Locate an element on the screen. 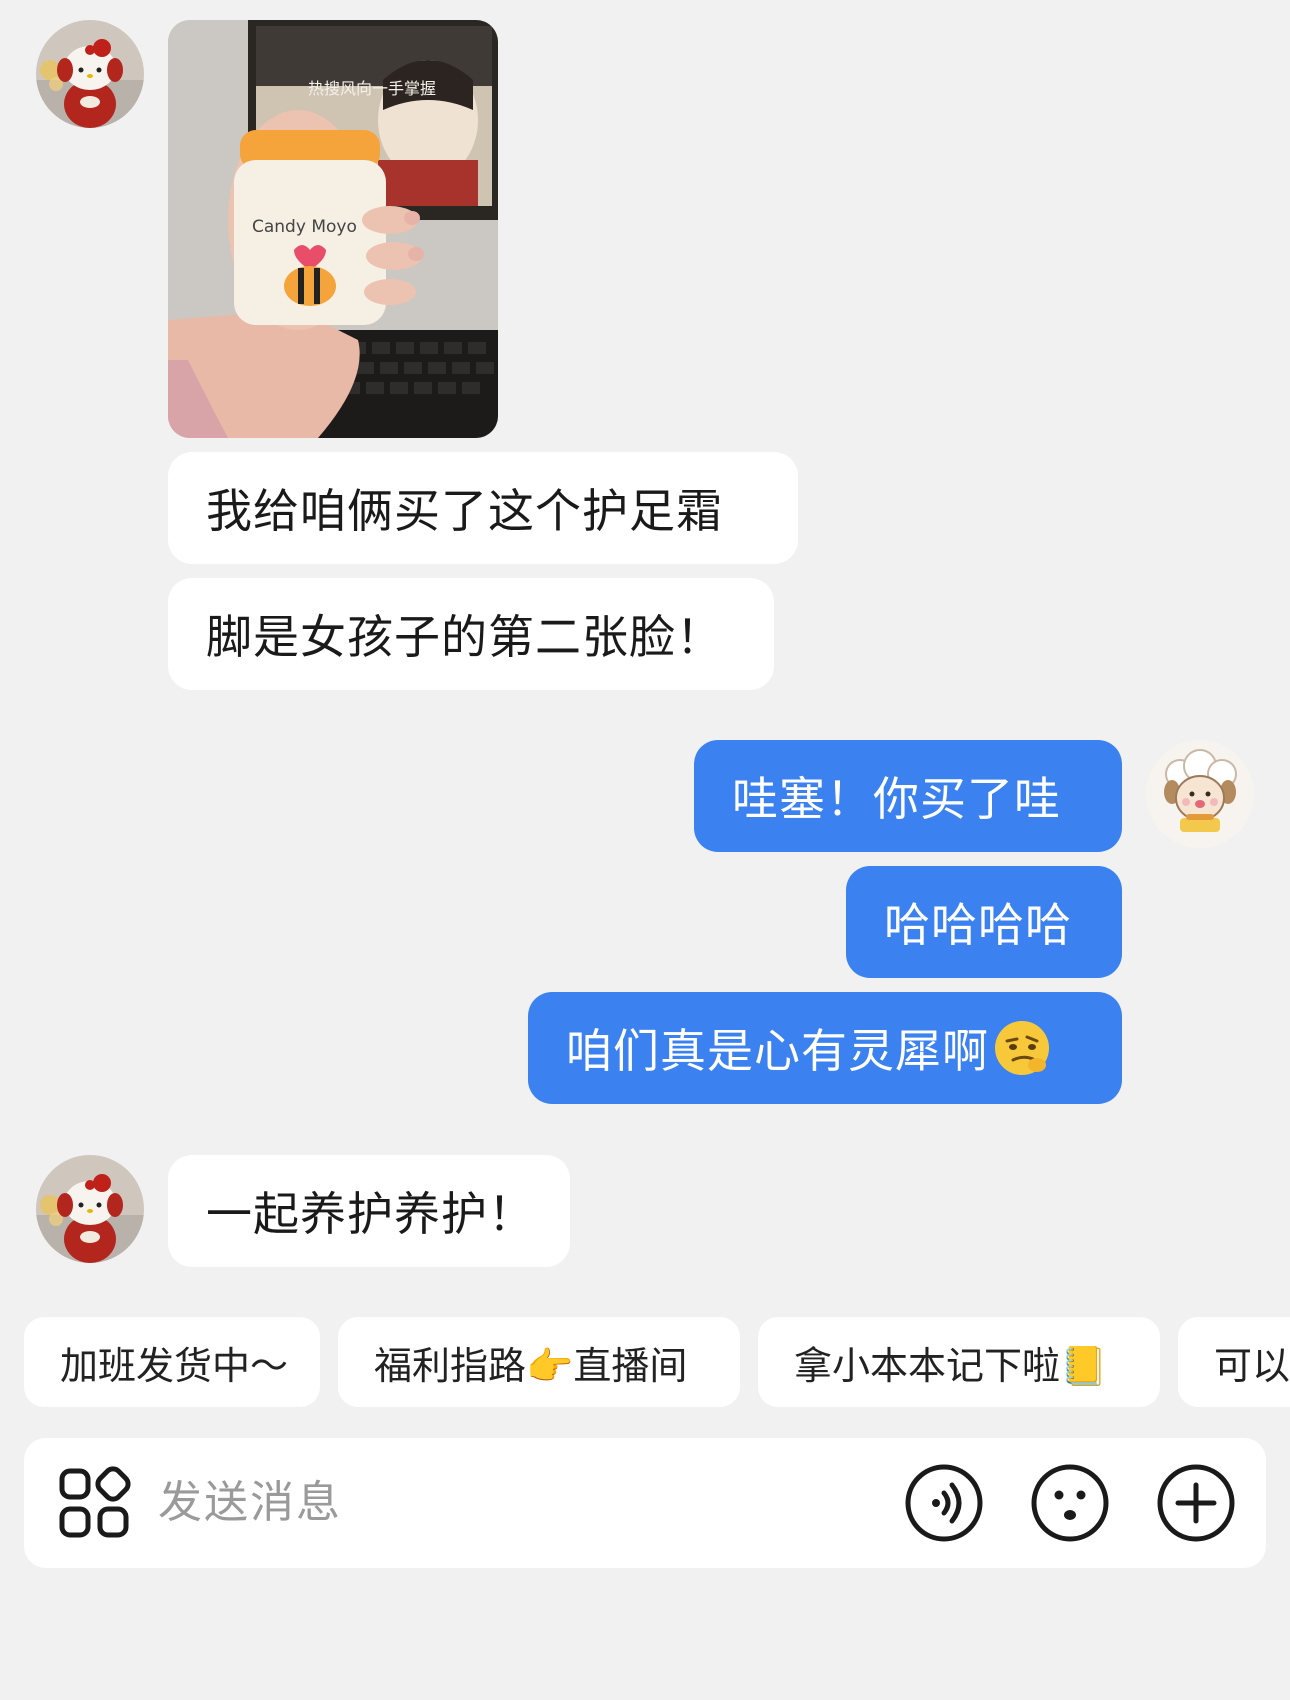 The height and width of the screenshot is (1700, 1290). message-input-bar: 发送消息 is located at coordinates (645, 1503).